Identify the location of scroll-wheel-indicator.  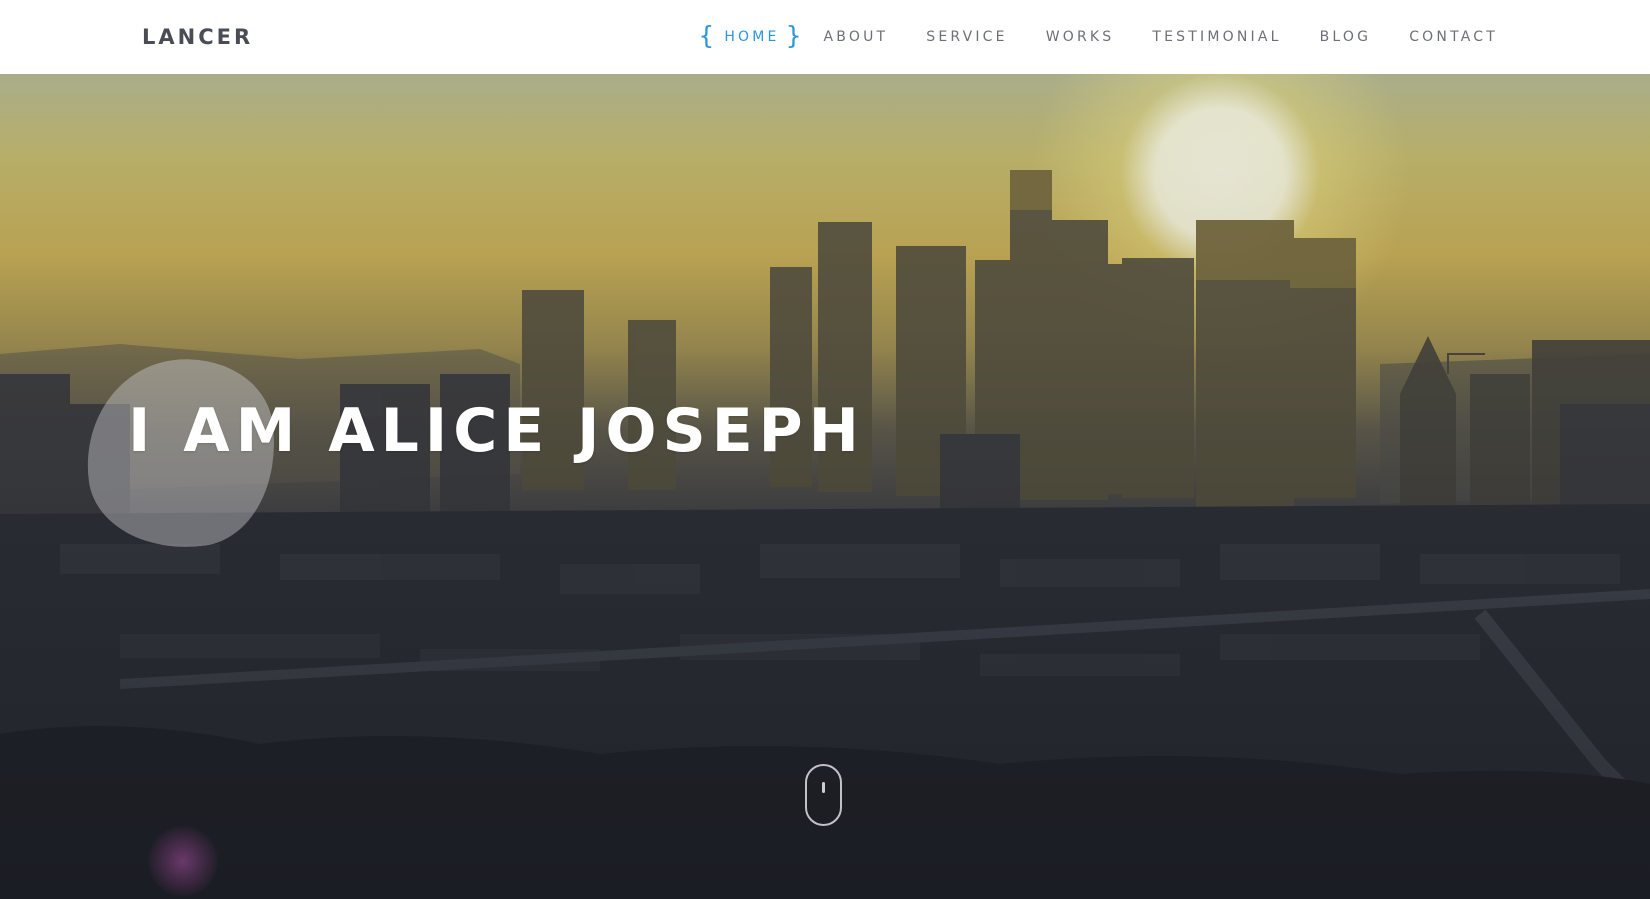
(823, 787).